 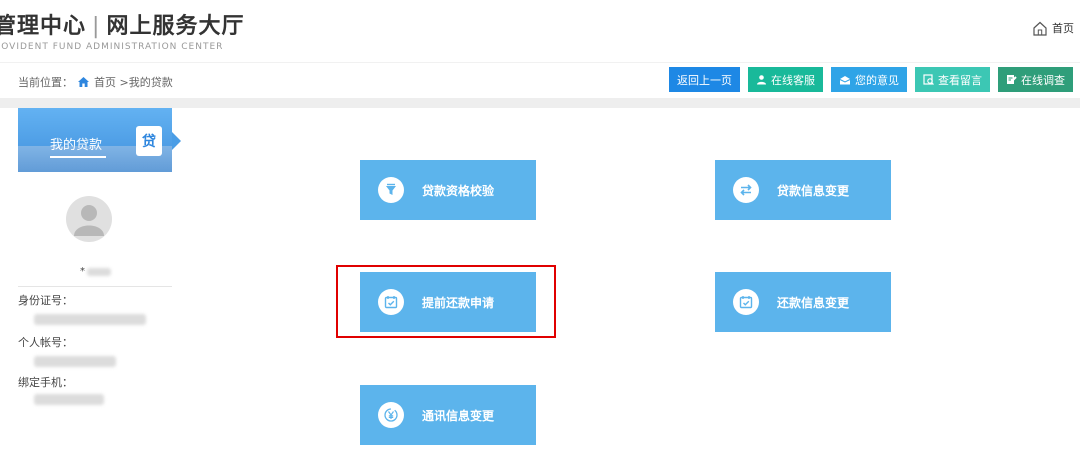 I want to click on sidebar-title: 我的贷款, so click(x=76, y=145).